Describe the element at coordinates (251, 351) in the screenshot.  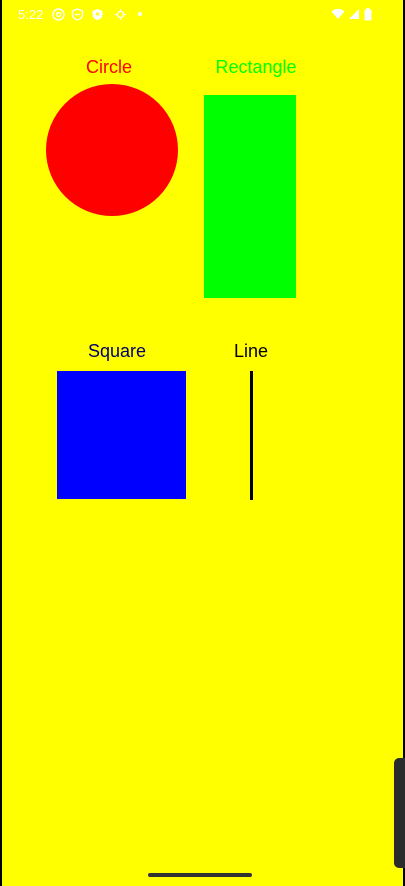
I see `line-label: Line` at that location.